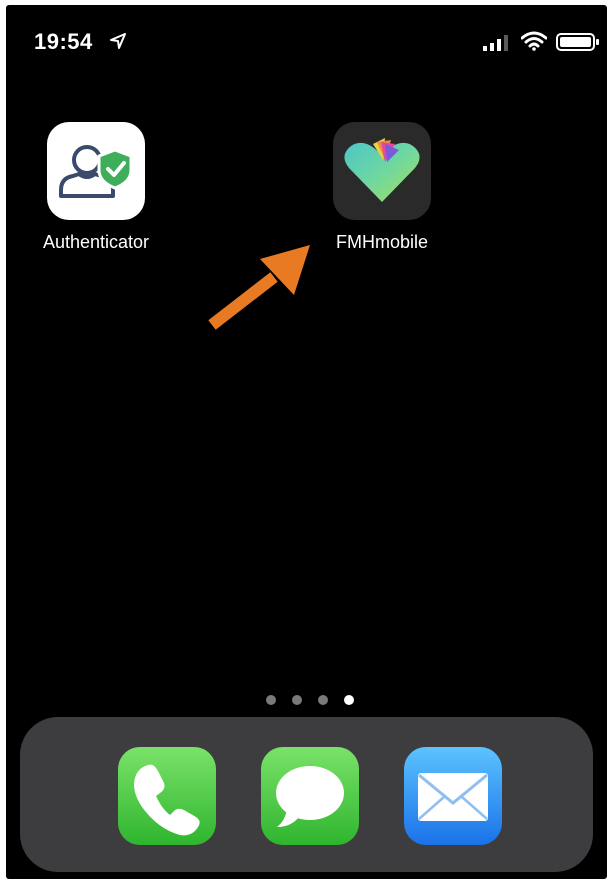  I want to click on mail-icon, so click(453, 796).